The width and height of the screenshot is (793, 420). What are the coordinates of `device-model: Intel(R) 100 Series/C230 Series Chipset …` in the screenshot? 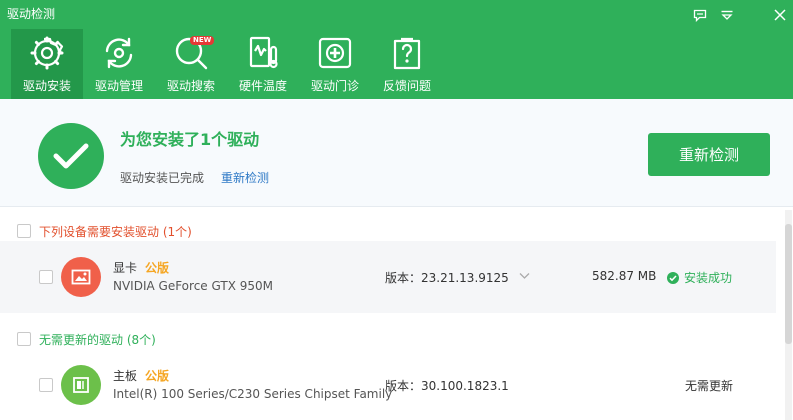 It's located at (253, 394).